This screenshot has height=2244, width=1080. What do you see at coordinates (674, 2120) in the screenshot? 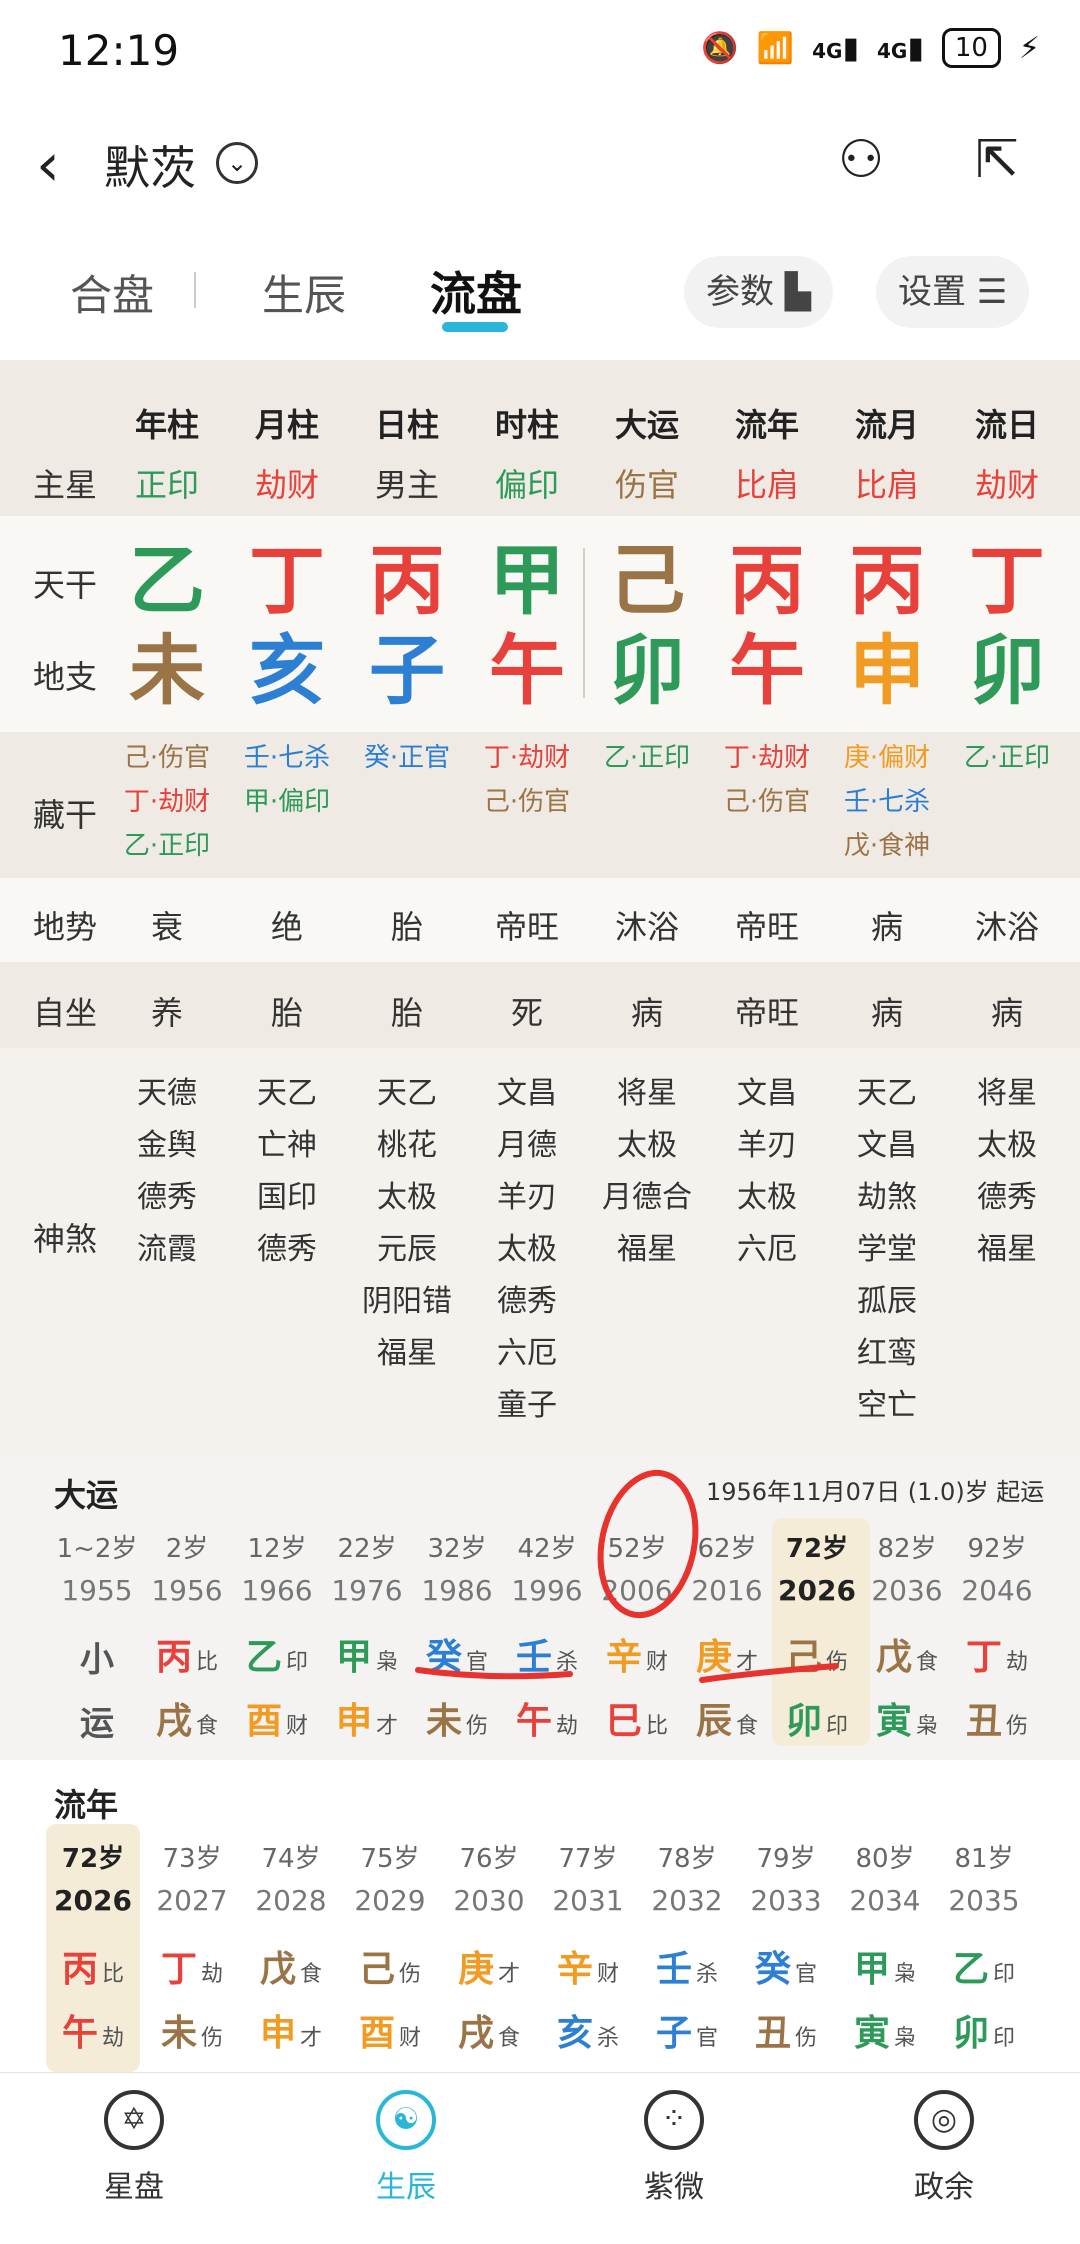
I see `constellation-icon: ⁘` at bounding box center [674, 2120].